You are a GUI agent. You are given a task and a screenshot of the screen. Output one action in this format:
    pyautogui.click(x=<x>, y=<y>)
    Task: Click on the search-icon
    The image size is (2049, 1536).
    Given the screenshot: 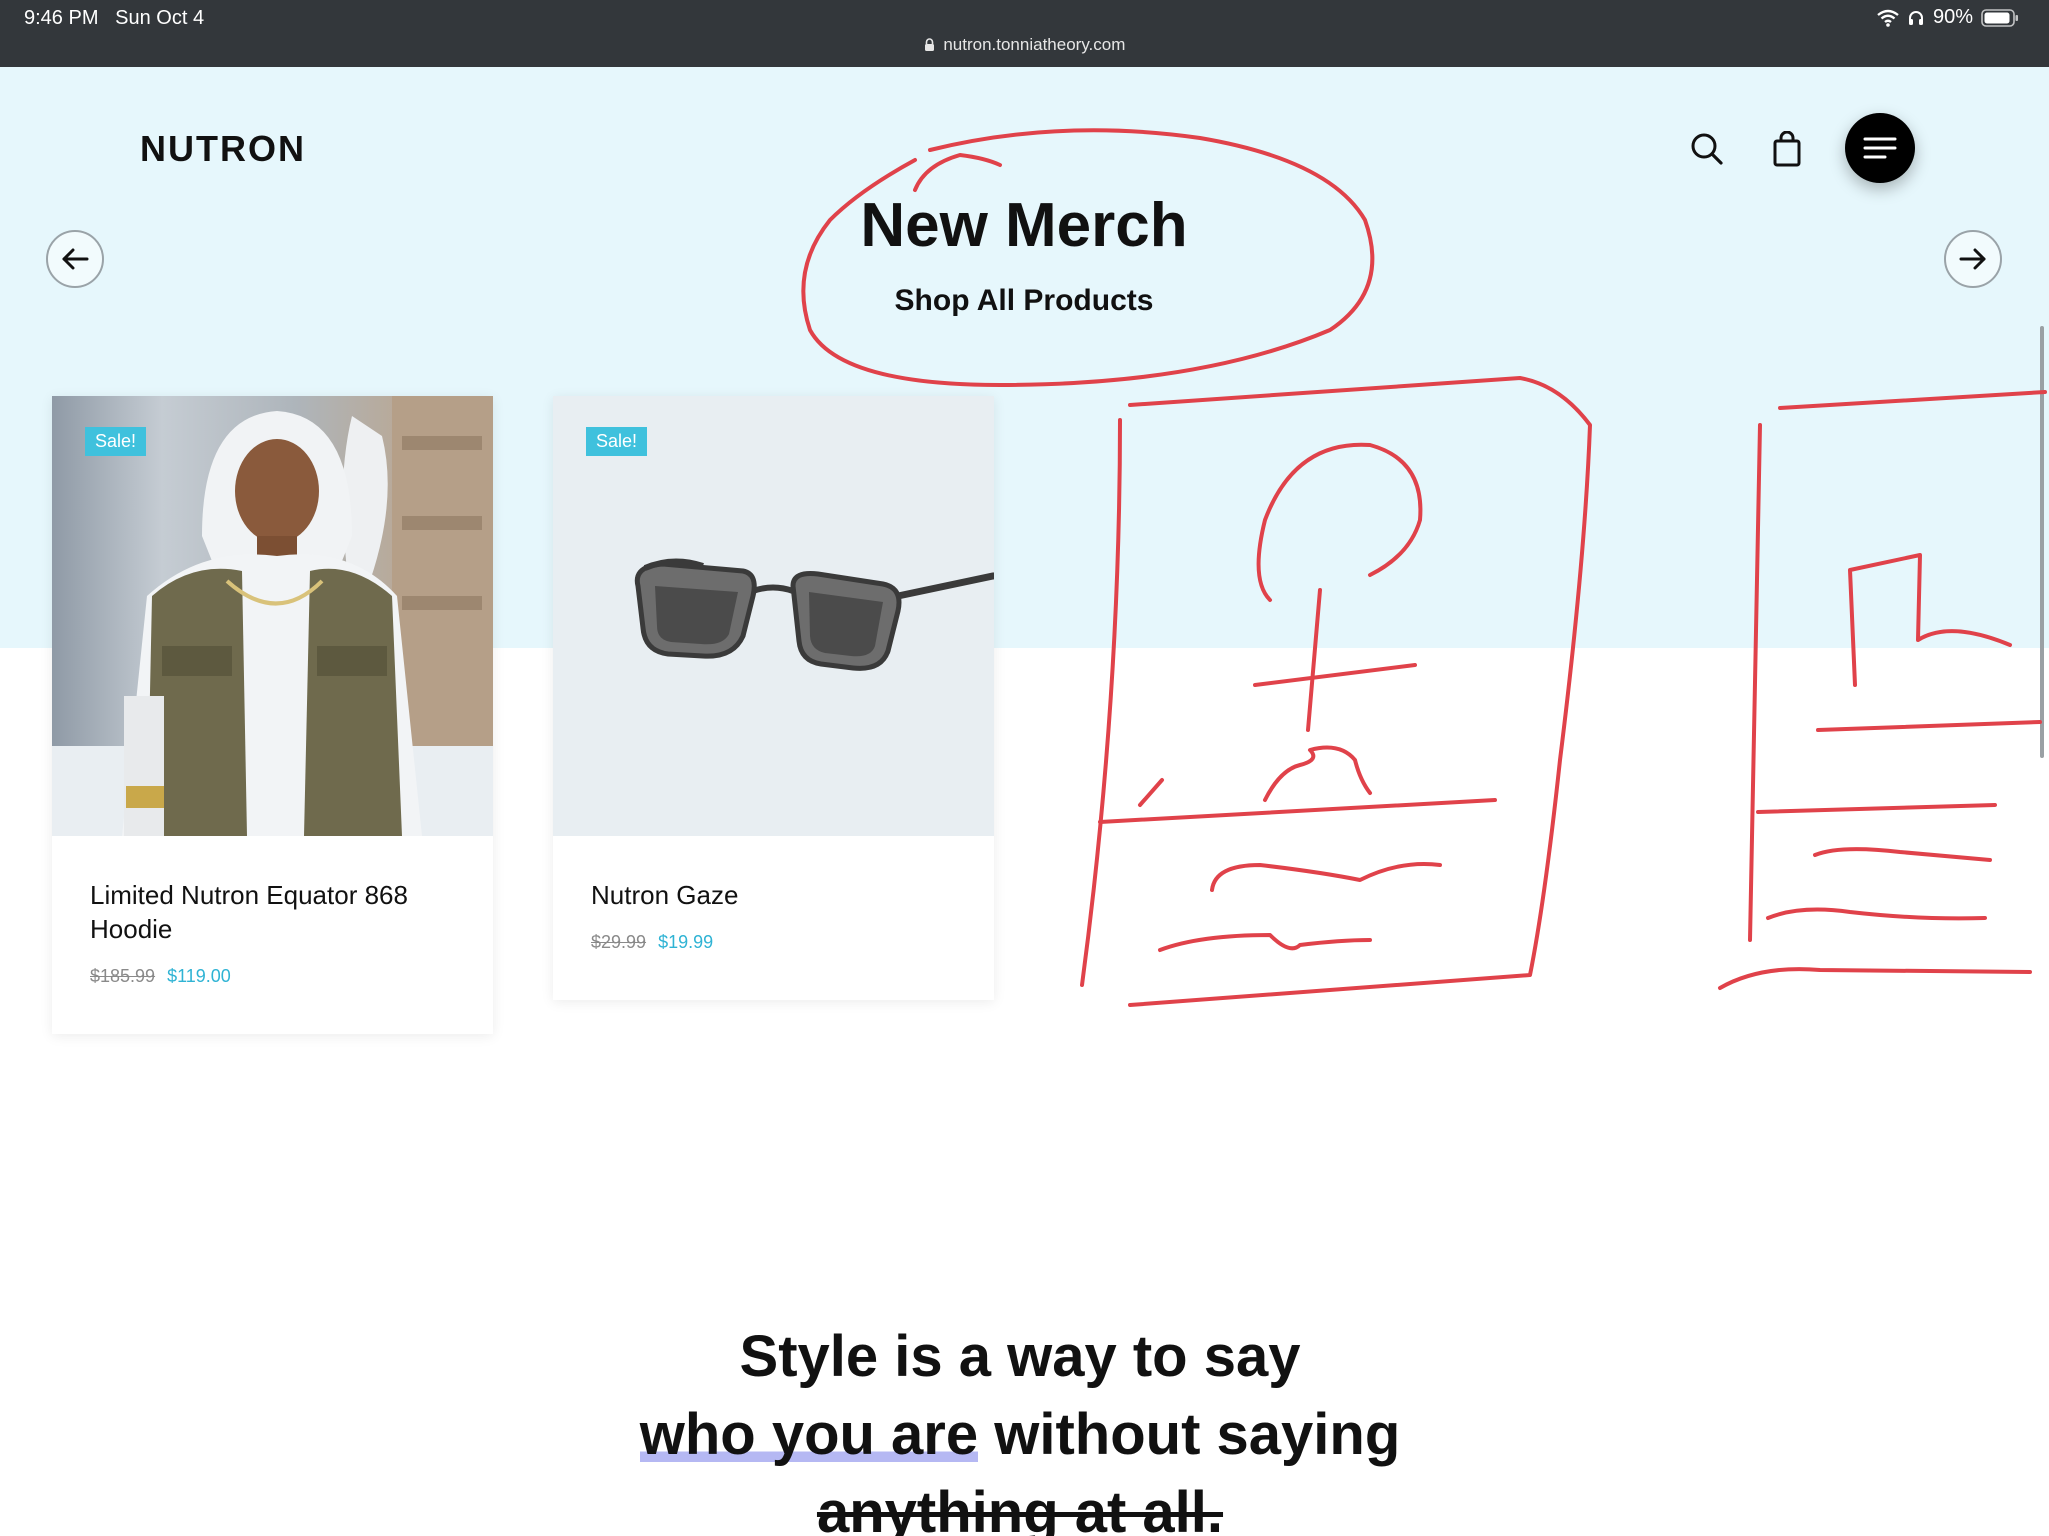 What is the action you would take?
    pyautogui.click(x=1707, y=149)
    